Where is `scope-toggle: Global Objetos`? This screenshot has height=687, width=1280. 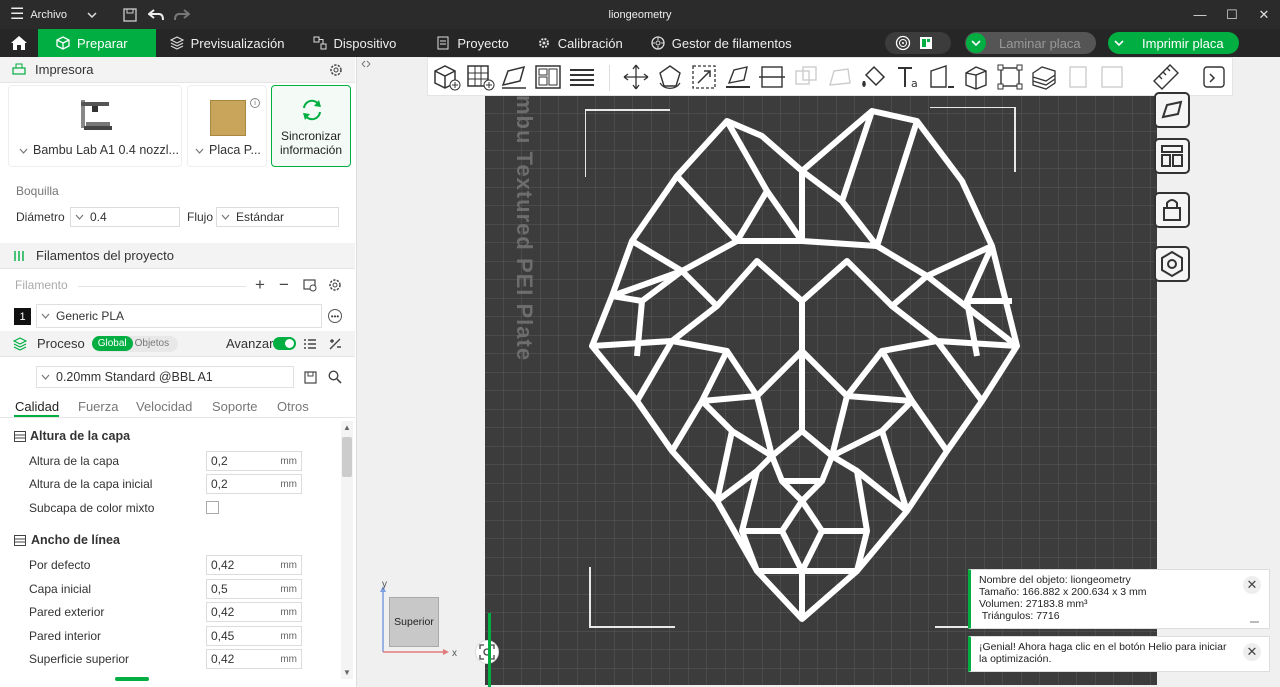
scope-toggle: Global Objetos is located at coordinates (134, 343).